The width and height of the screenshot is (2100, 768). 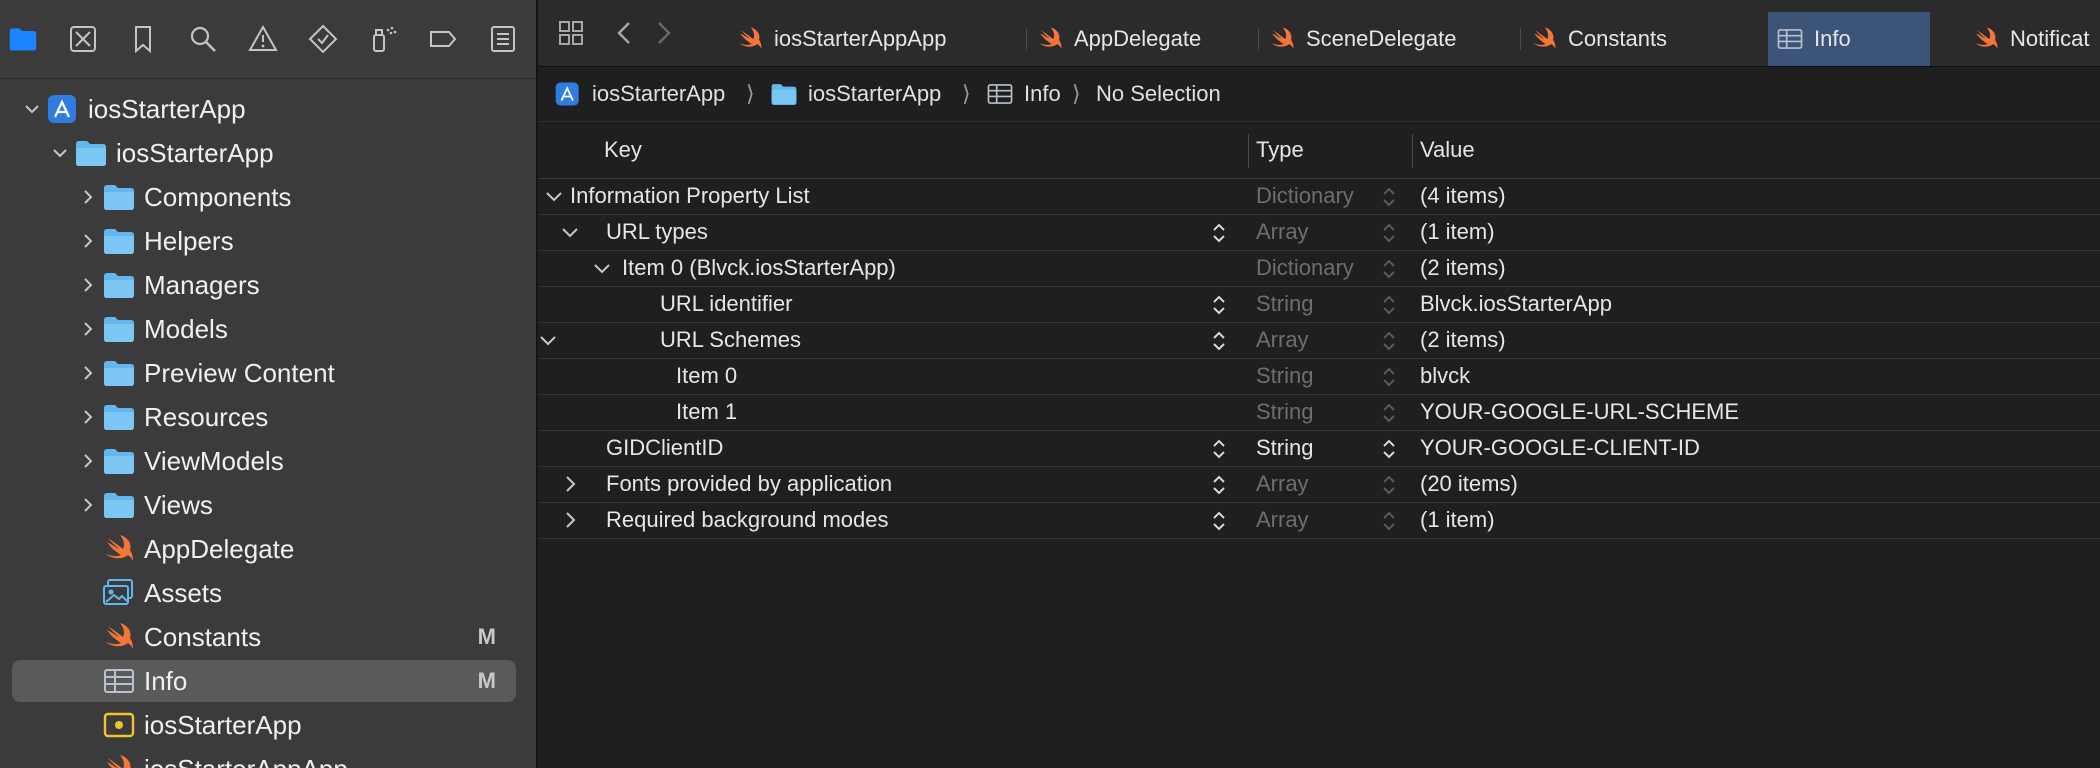 I want to click on column-key-header: Key, so click(x=623, y=150).